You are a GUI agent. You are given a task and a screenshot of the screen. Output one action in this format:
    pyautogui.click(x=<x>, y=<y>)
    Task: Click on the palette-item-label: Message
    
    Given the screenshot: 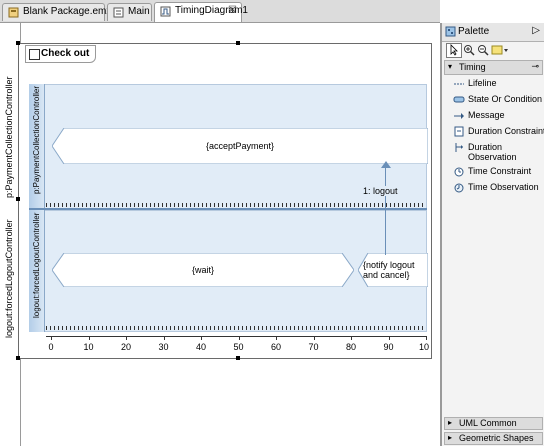 What is the action you would take?
    pyautogui.click(x=486, y=115)
    